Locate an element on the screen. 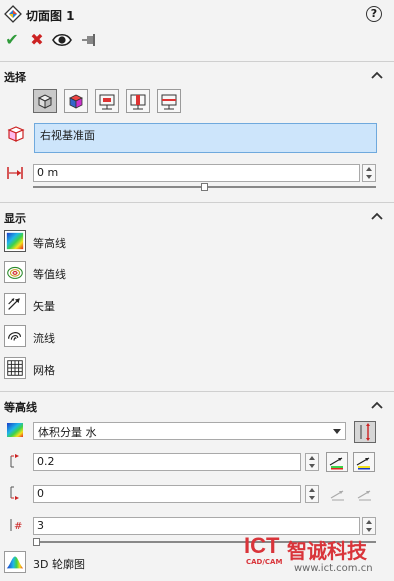 The width and height of the screenshot is (394, 581). watermark-logo: ICT CAD/CAM 智诚科技 www.ict.com.cn is located at coordinates (319, 557).